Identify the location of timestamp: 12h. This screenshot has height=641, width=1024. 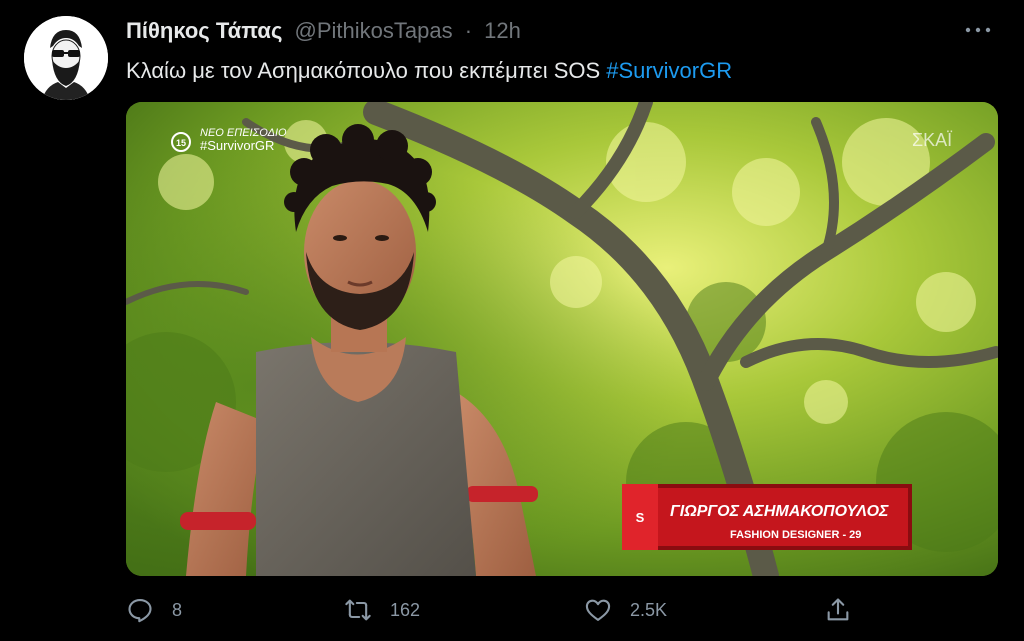
(502, 30).